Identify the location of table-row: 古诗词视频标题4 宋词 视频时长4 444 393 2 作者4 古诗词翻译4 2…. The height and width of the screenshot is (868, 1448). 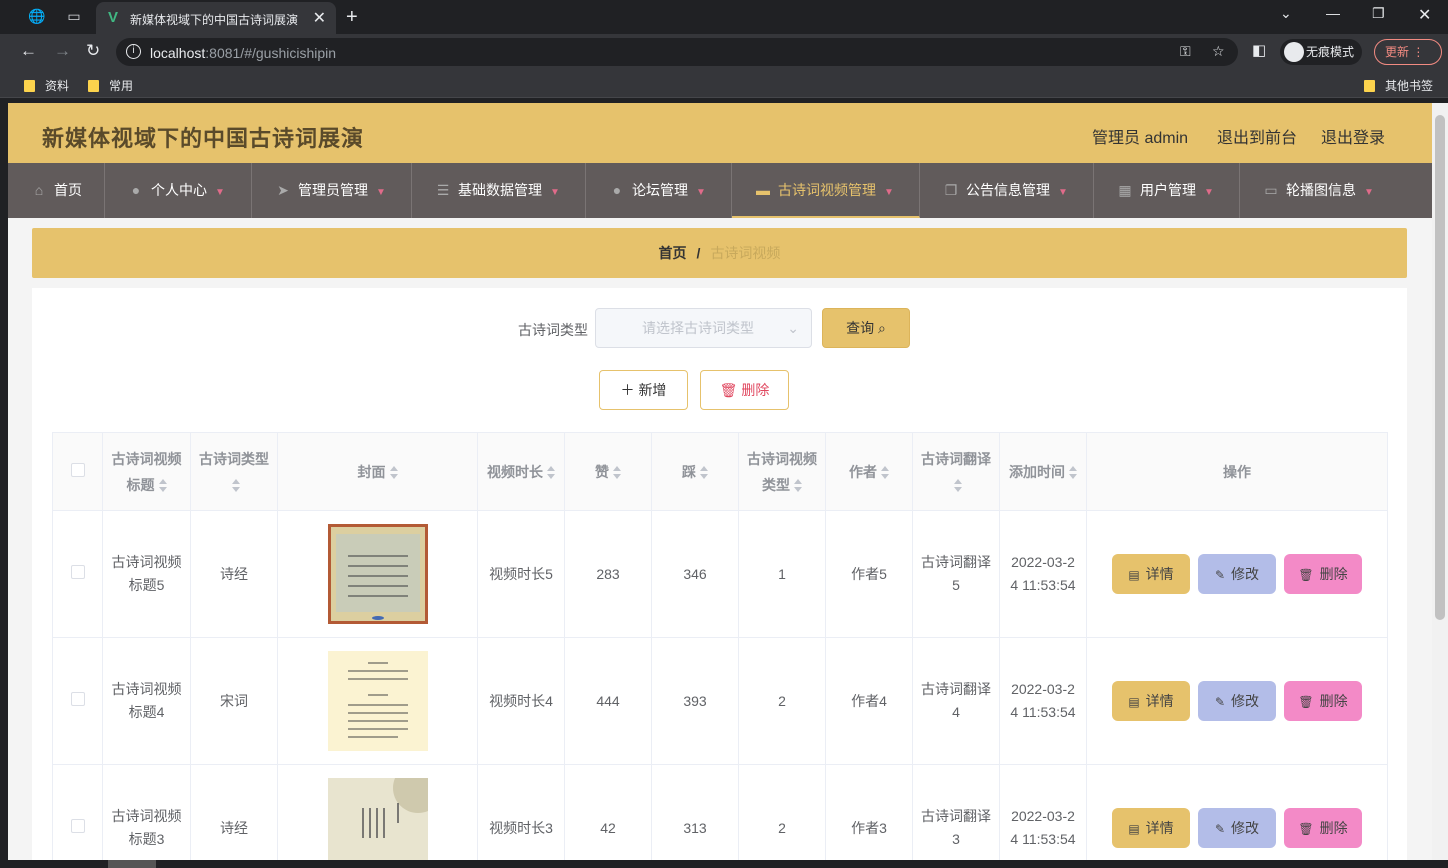
(720, 701).